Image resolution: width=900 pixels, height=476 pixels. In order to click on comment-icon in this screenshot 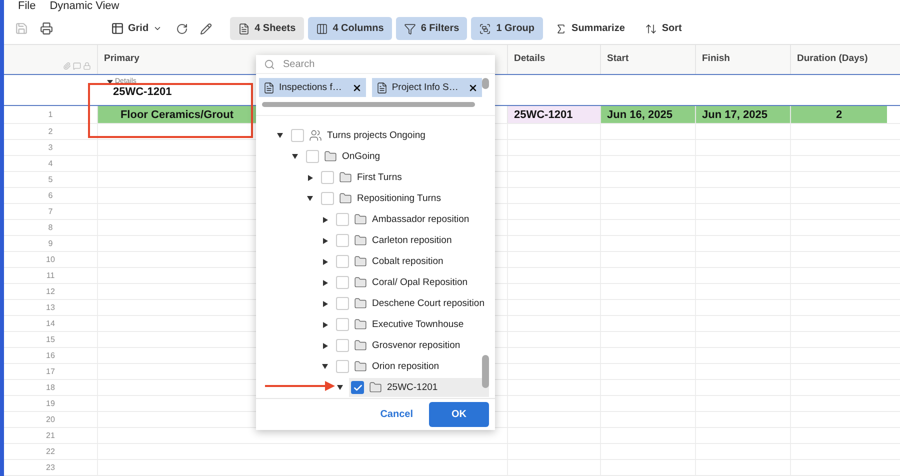, I will do `click(77, 66)`.